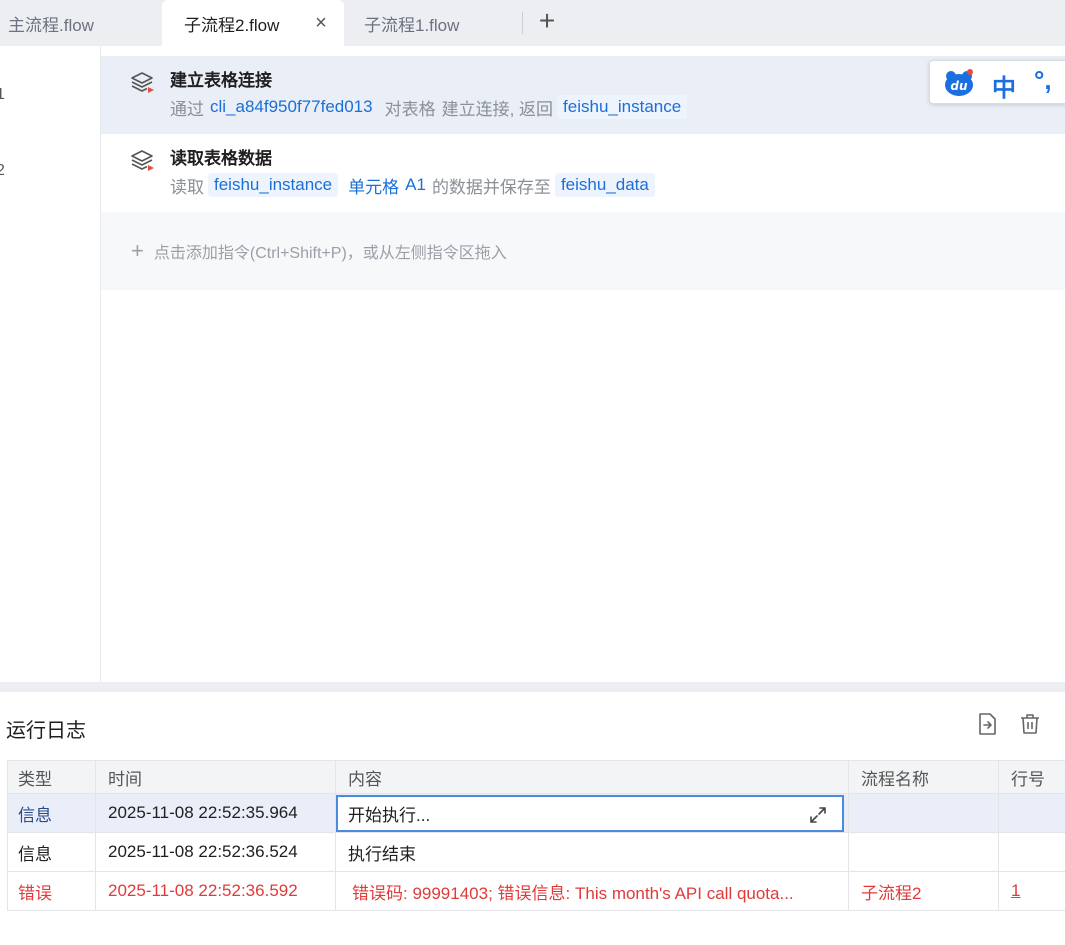  I want to click on panel-splitter, so click(532, 687).